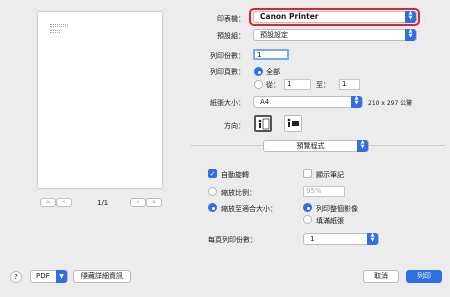 The height and width of the screenshot is (297, 450). What do you see at coordinates (307, 219) in the screenshot?
I see `fill-paper-radio` at bounding box center [307, 219].